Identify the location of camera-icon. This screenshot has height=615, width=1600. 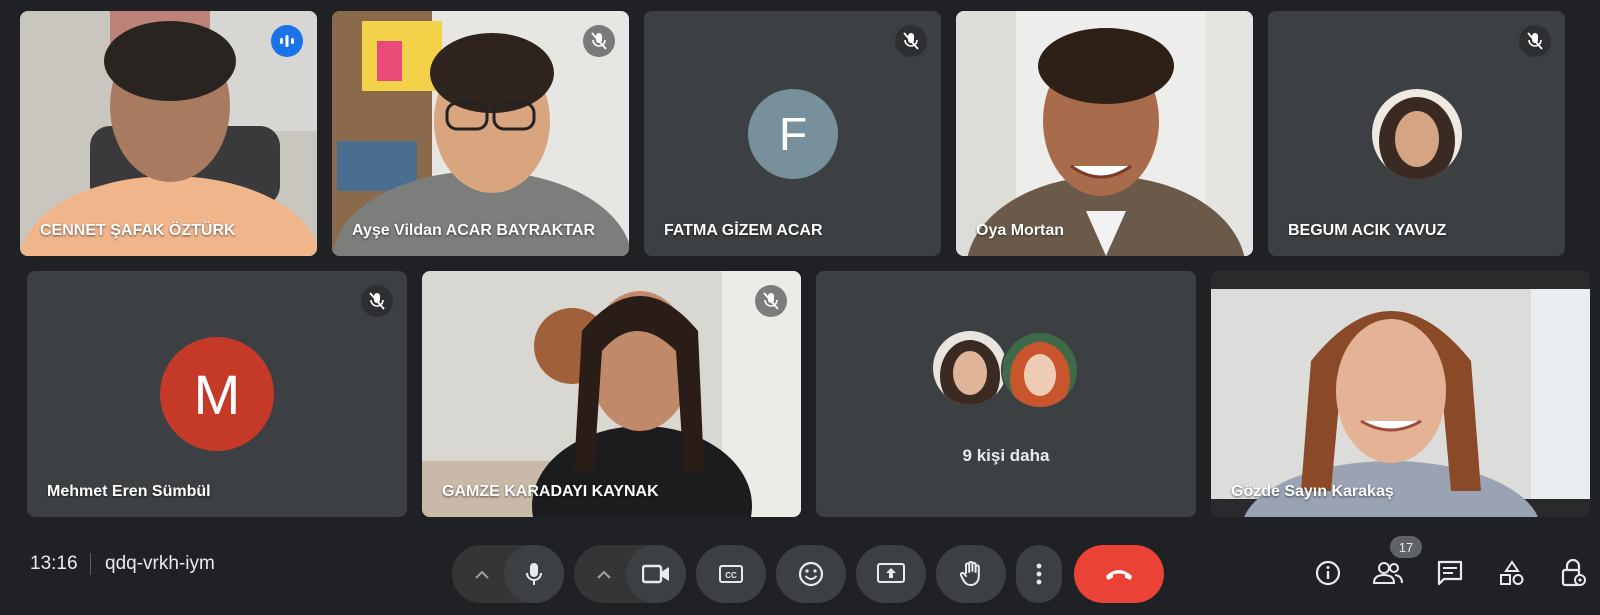
(655, 574).